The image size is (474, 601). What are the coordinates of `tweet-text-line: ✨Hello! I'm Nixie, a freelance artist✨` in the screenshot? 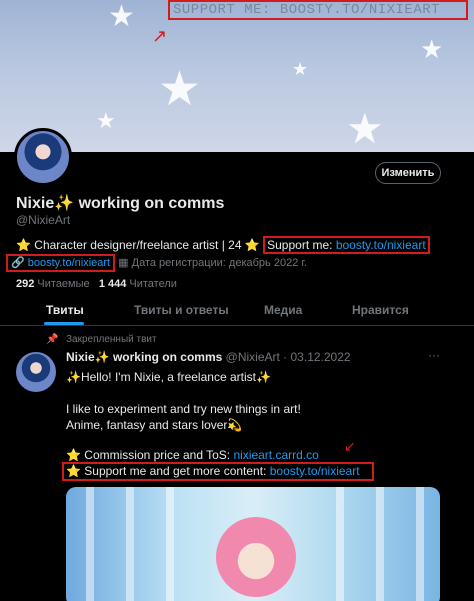 It's located at (168, 377).